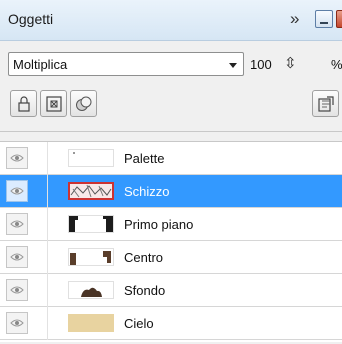  I want to click on layer-name: Primo piano, so click(159, 224).